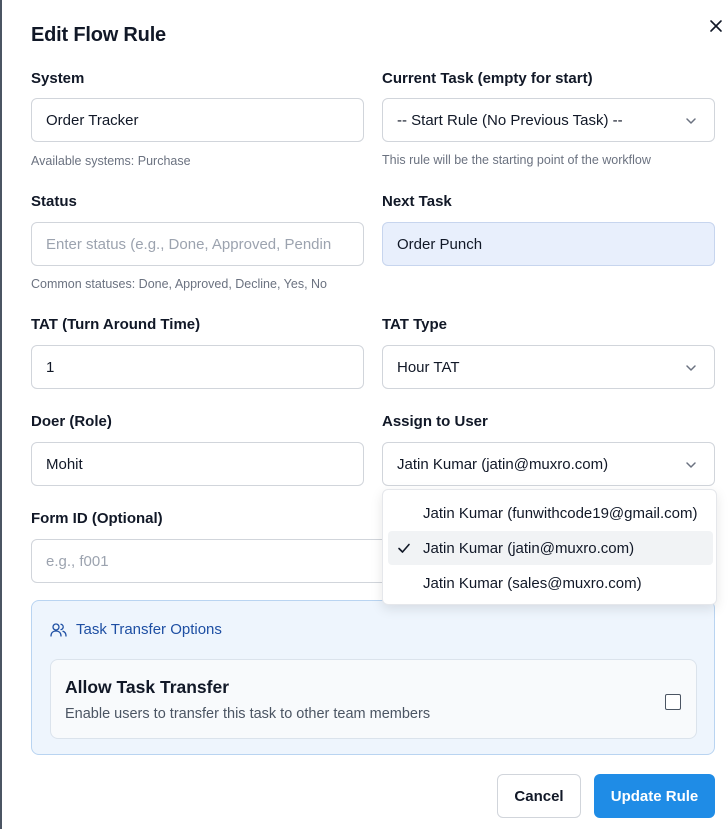 This screenshot has width=728, height=829. What do you see at coordinates (58, 629) in the screenshot?
I see `users-icon` at bounding box center [58, 629].